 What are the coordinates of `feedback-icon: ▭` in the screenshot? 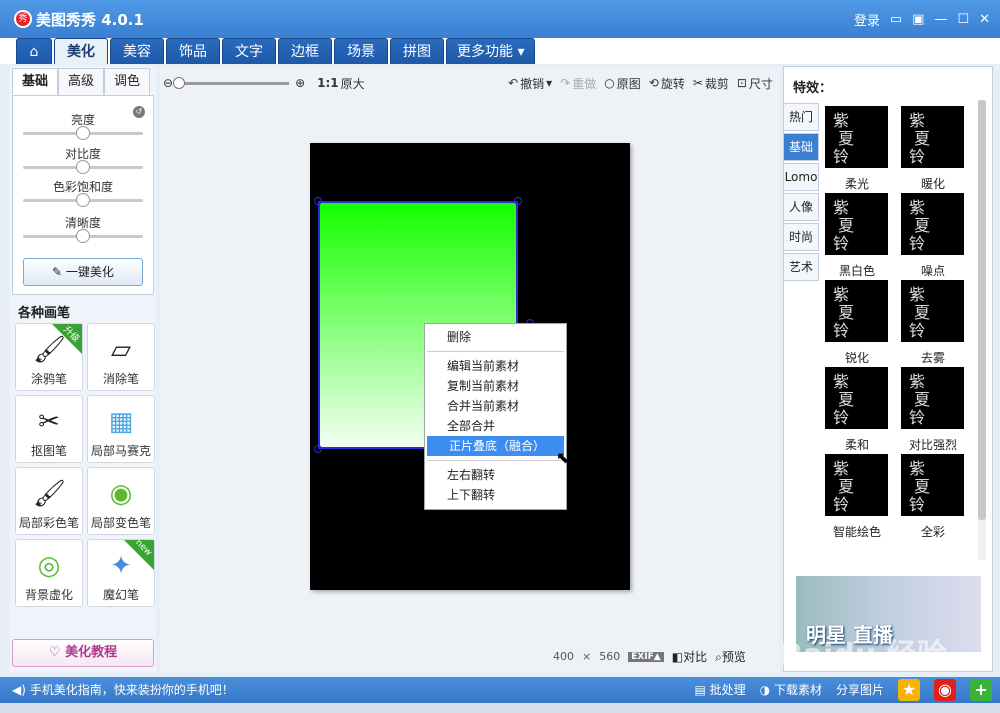 It's located at (896, 20).